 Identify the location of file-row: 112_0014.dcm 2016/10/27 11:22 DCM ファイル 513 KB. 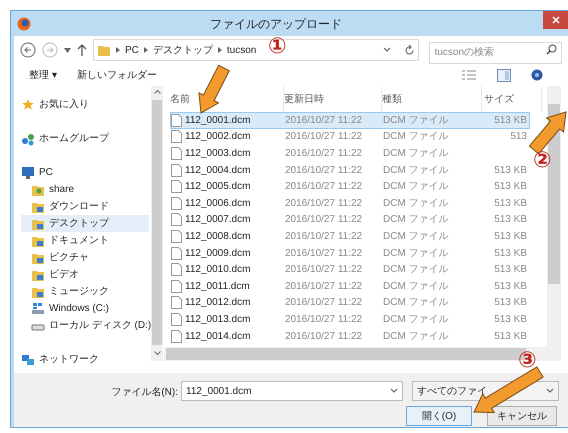
(350, 336).